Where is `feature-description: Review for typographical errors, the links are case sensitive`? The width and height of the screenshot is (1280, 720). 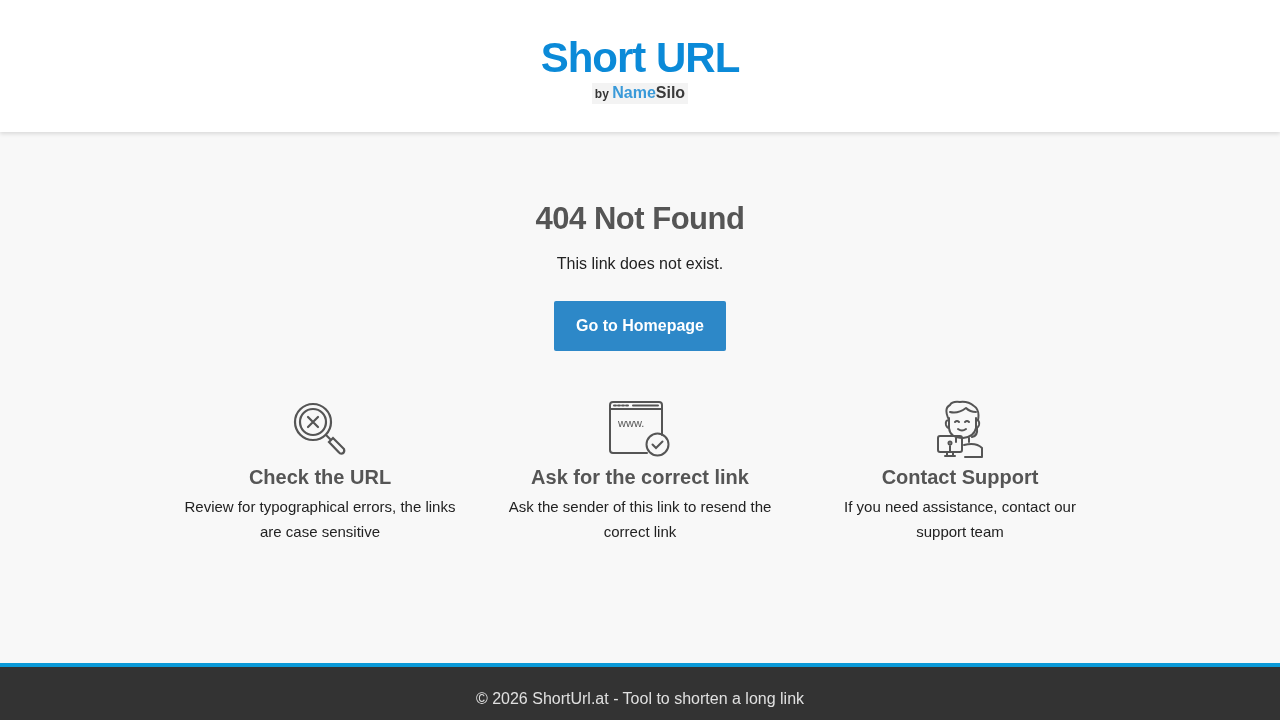 feature-description: Review for typographical errors, the links are case sensitive is located at coordinates (320, 519).